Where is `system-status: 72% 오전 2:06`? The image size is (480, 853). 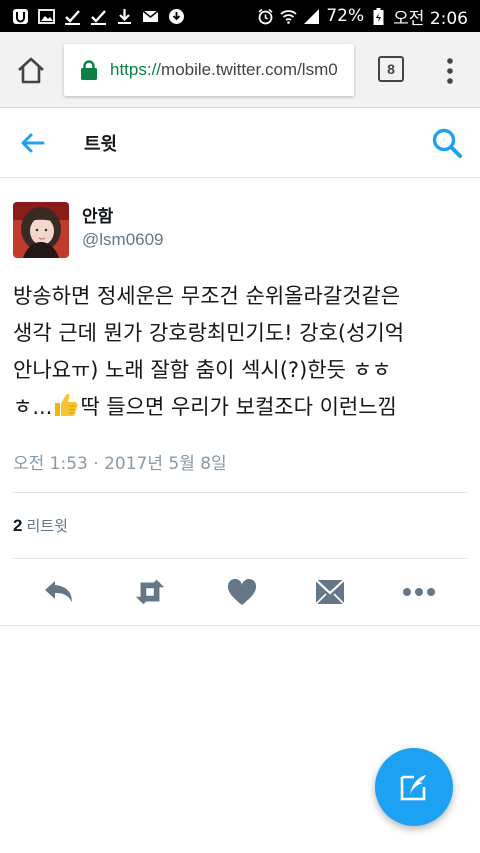 system-status: 72% 오전 2:06 is located at coordinates (362, 16).